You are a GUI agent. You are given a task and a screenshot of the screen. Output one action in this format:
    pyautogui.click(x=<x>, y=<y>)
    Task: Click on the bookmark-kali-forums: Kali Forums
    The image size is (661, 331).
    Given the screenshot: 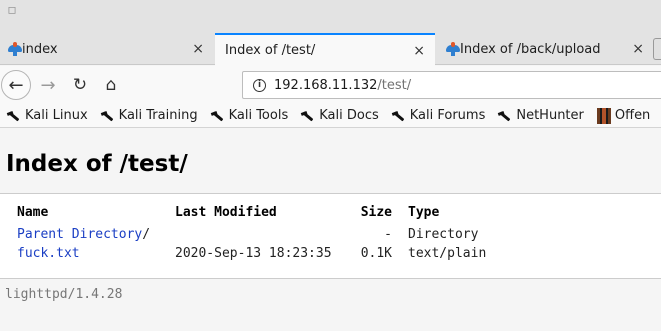 What is the action you would take?
    pyautogui.click(x=438, y=116)
    